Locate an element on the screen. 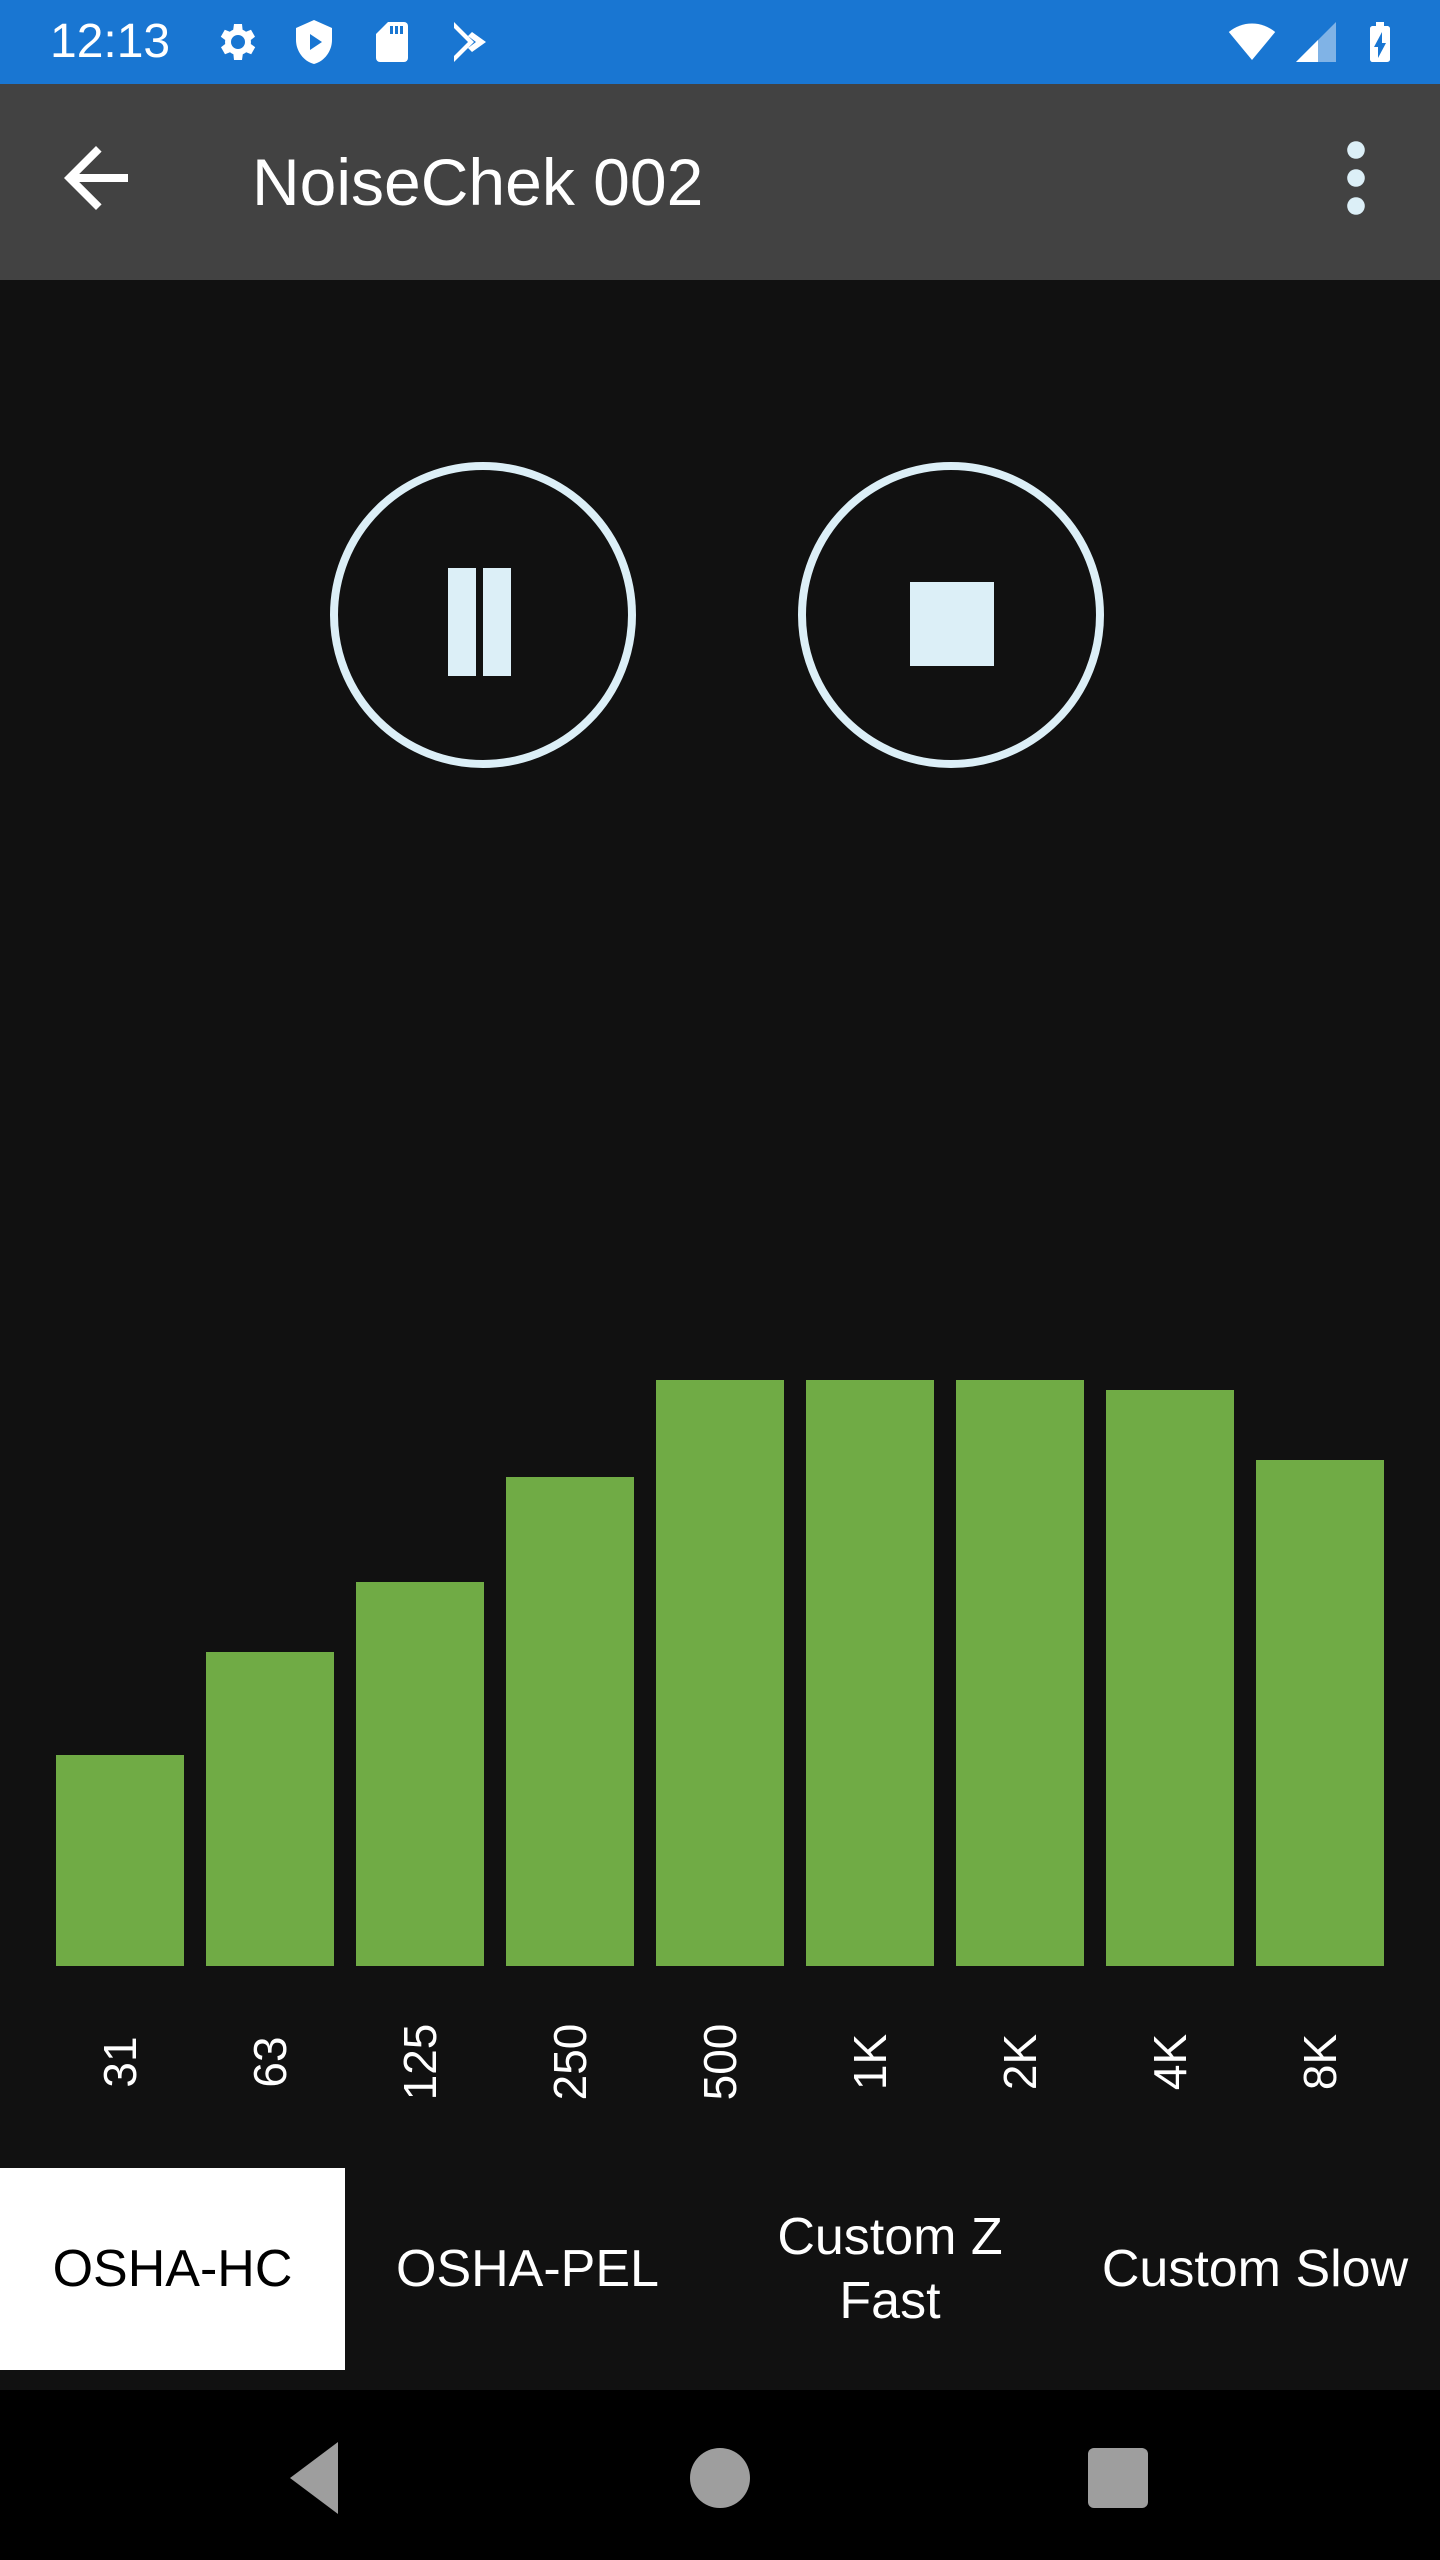 This screenshot has height=2560, width=1440. x-tick-label: 125 is located at coordinates (420, 2062).